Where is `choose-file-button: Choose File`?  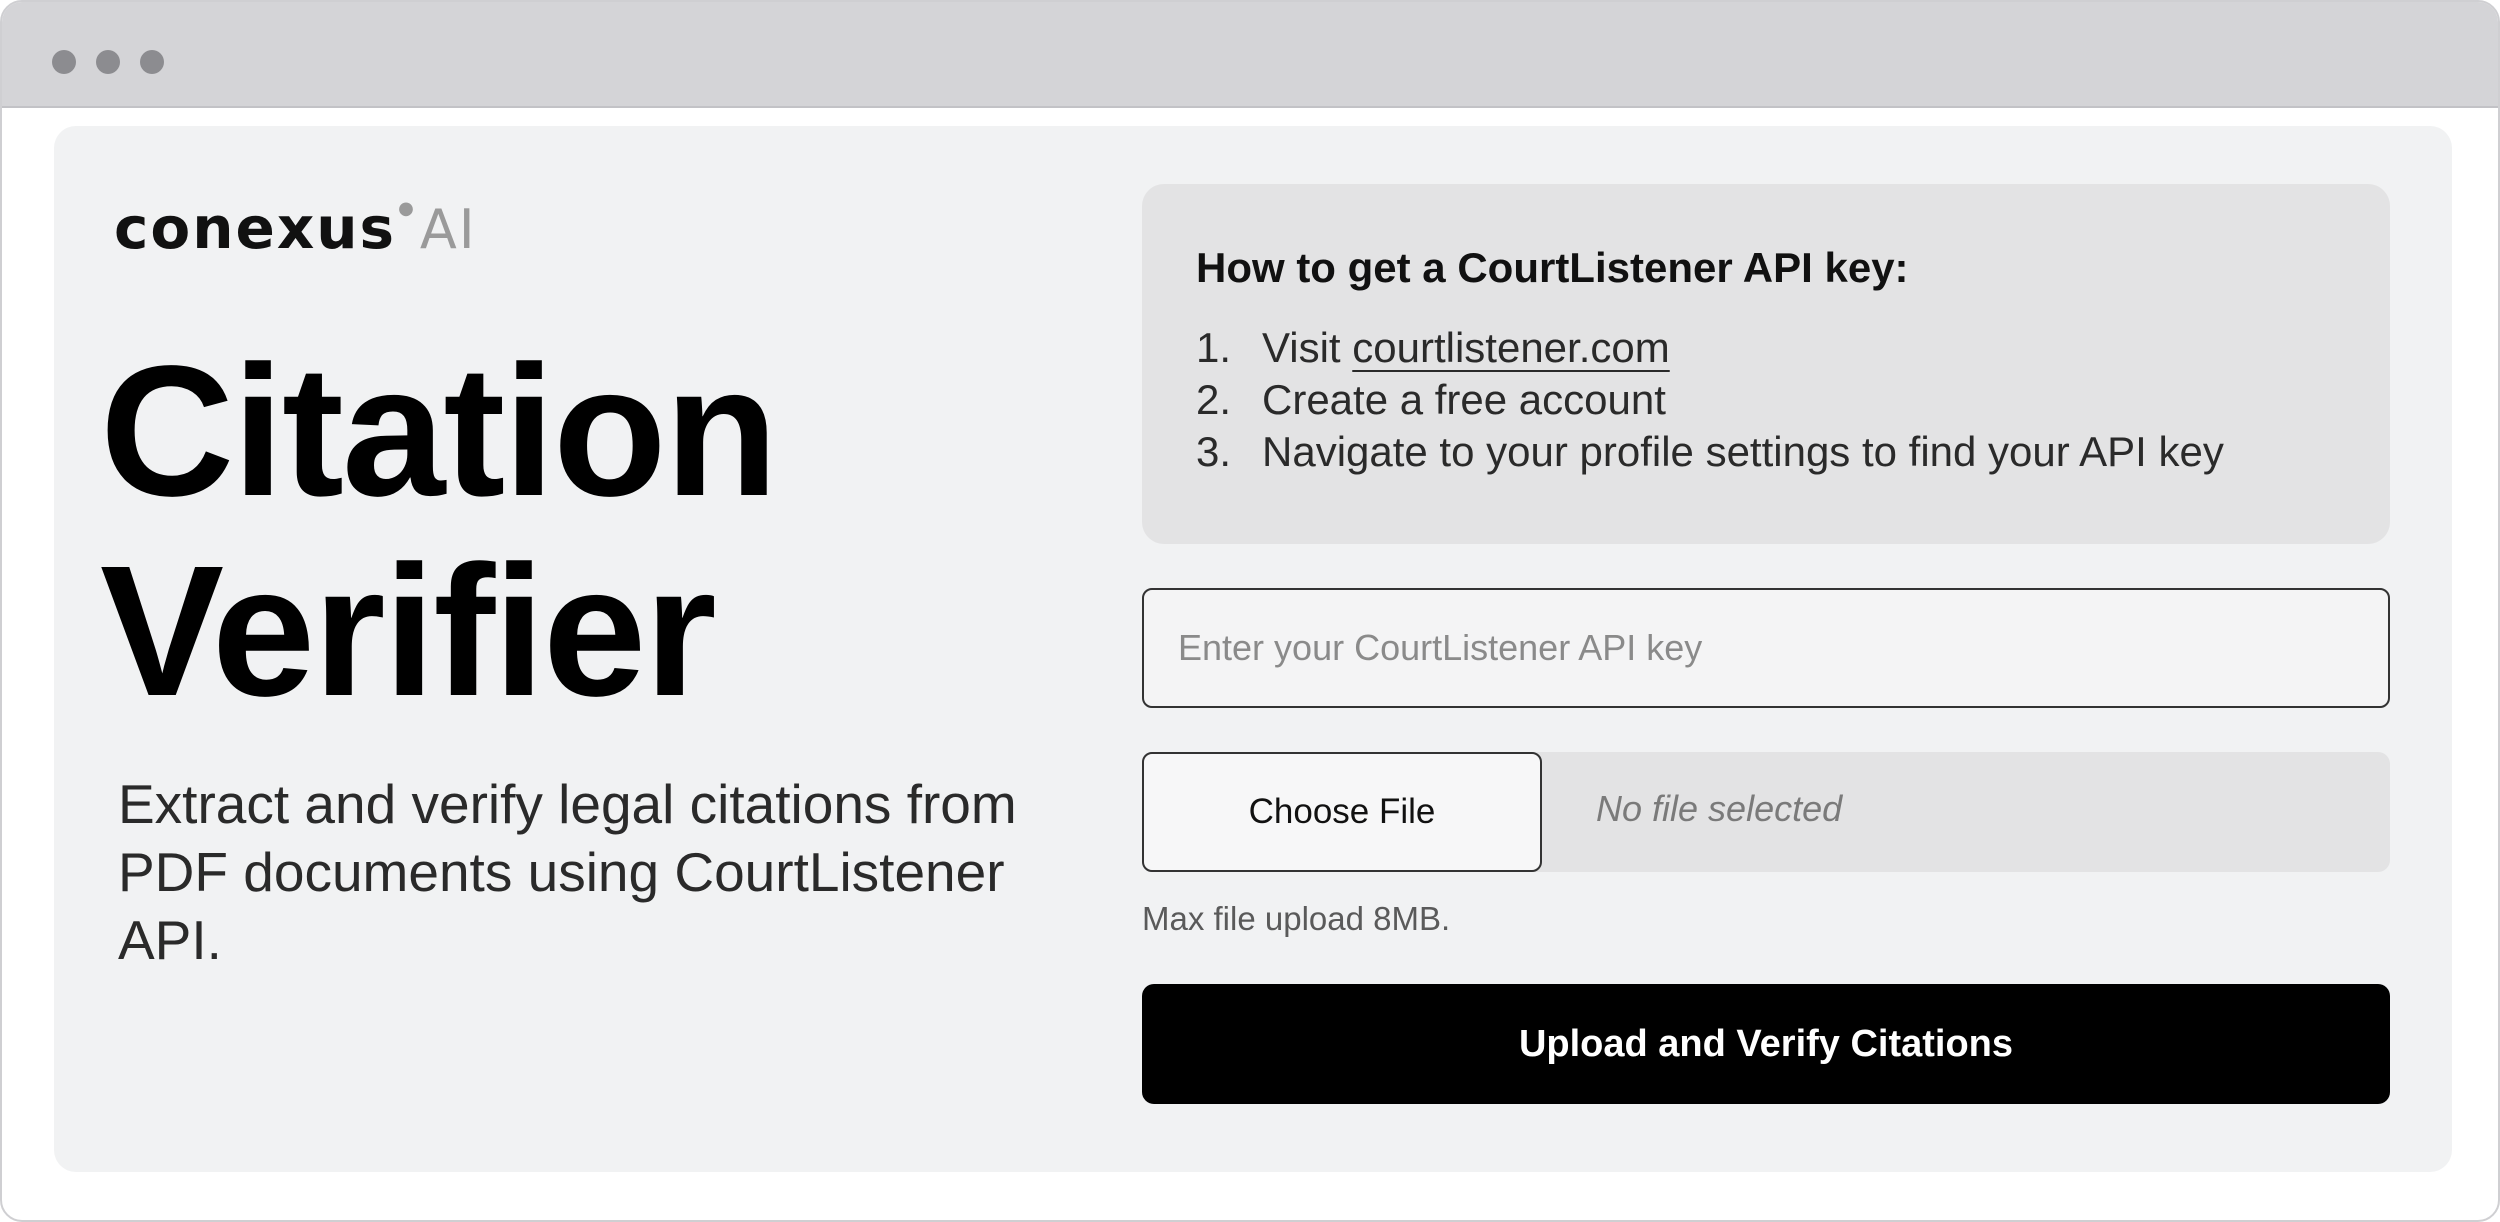 choose-file-button: Choose File is located at coordinates (1342, 812).